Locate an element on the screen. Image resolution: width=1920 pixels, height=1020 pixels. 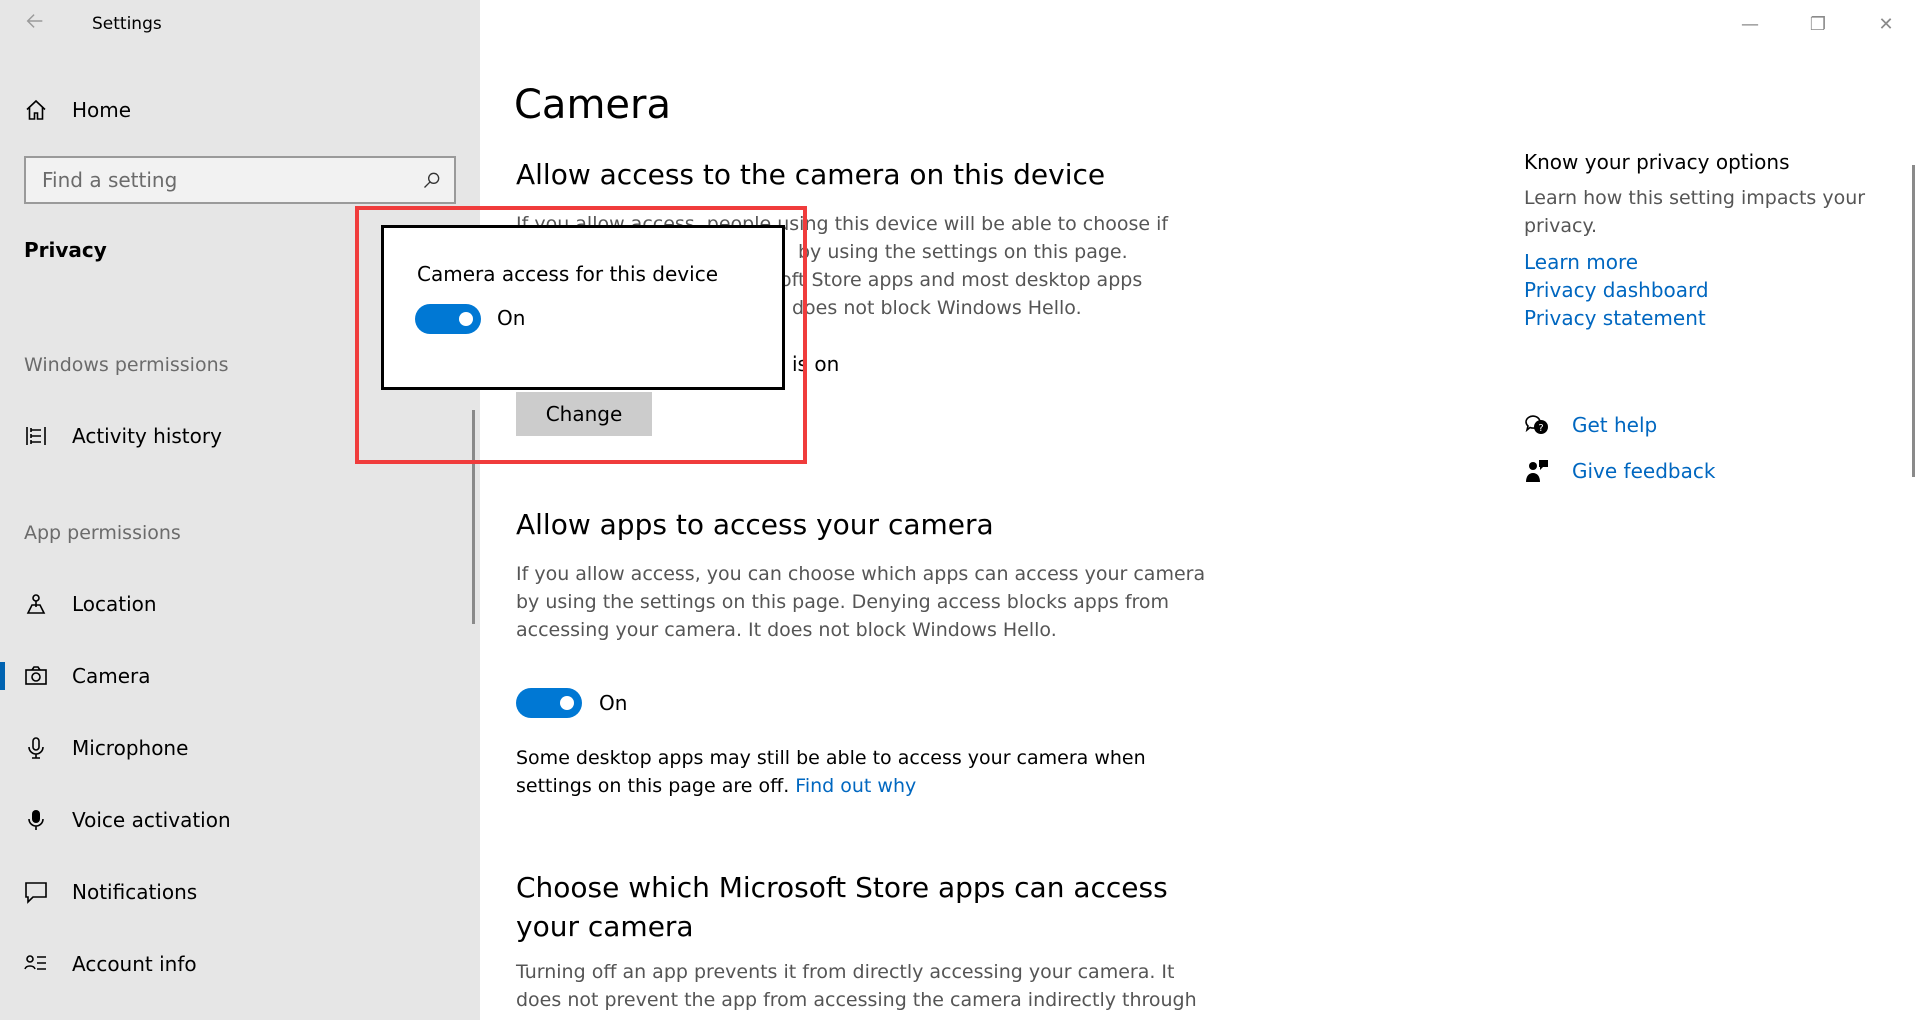
give-feedback-icon is located at coordinates (1537, 471).